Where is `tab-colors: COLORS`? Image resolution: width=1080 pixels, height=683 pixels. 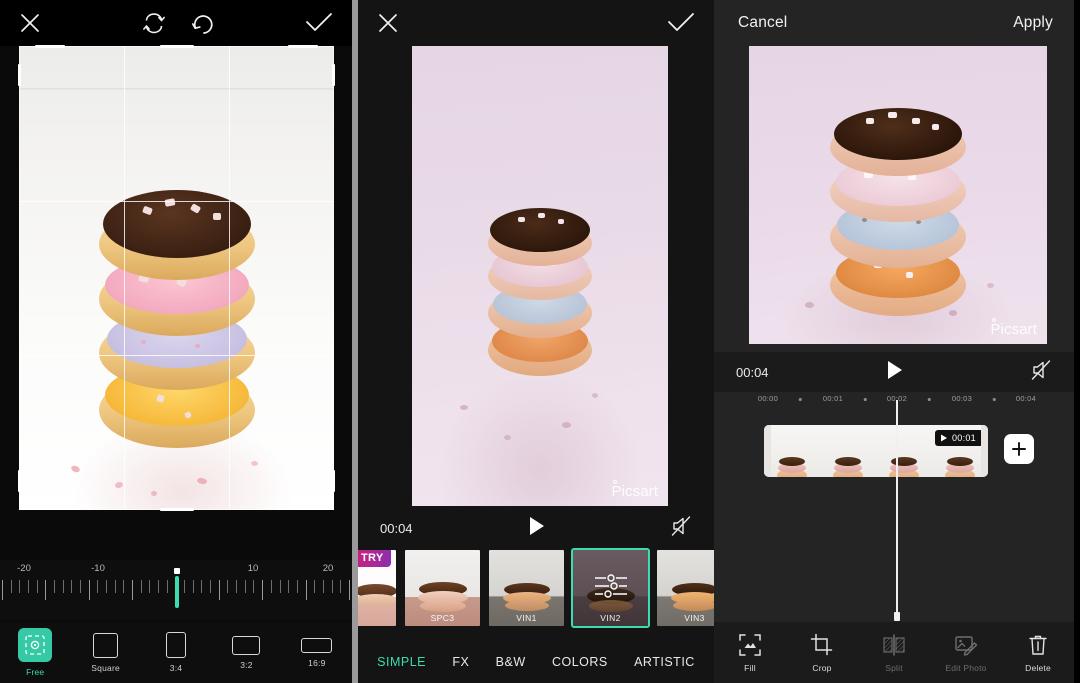 tab-colors: COLORS is located at coordinates (580, 662).